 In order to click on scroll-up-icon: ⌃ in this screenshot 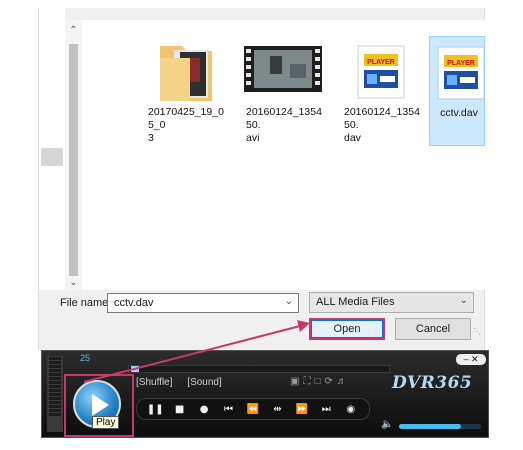, I will do `click(73, 31)`.